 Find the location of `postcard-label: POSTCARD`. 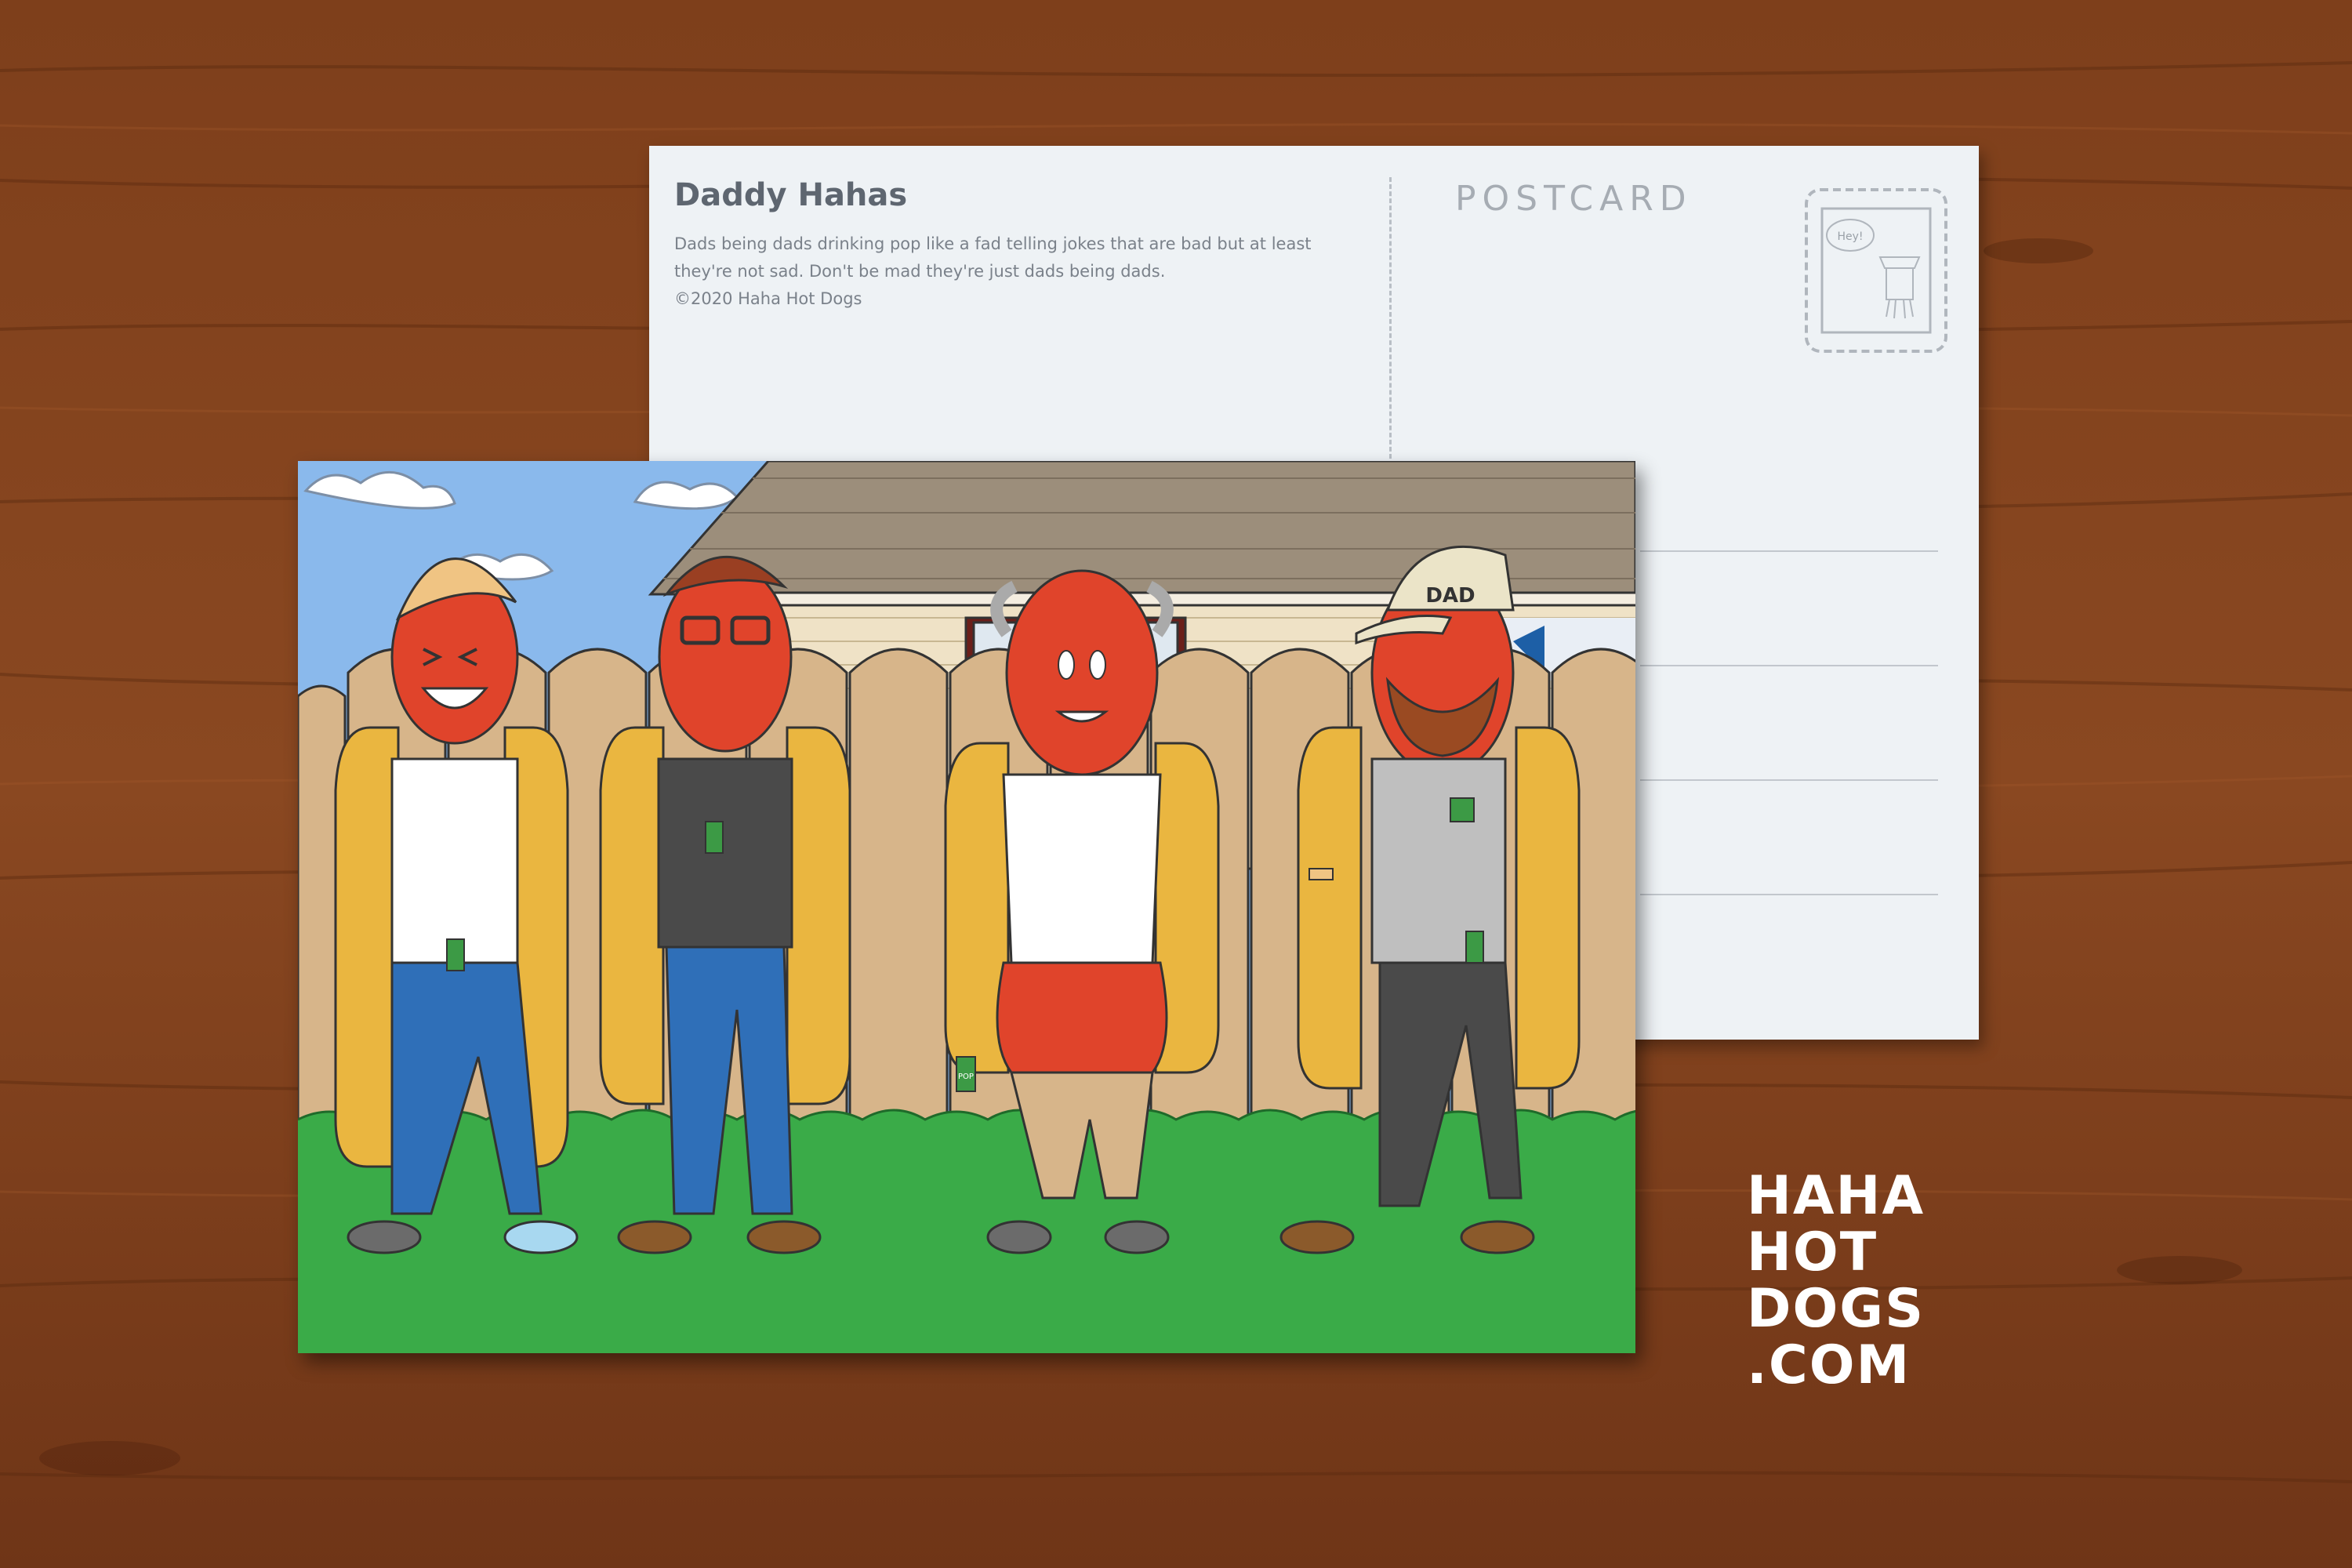

postcard-label: POSTCARD is located at coordinates (1574, 199).